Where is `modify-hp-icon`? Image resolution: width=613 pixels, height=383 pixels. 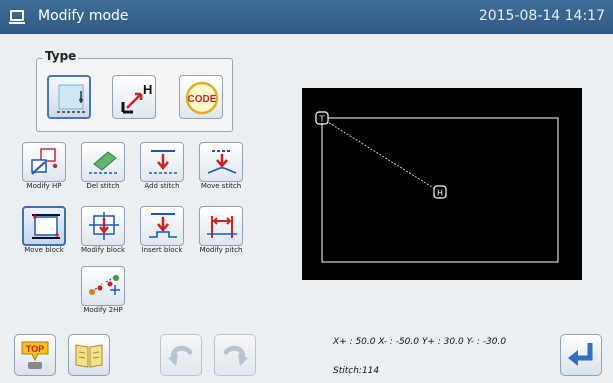
modify-hp-icon is located at coordinates (44, 161).